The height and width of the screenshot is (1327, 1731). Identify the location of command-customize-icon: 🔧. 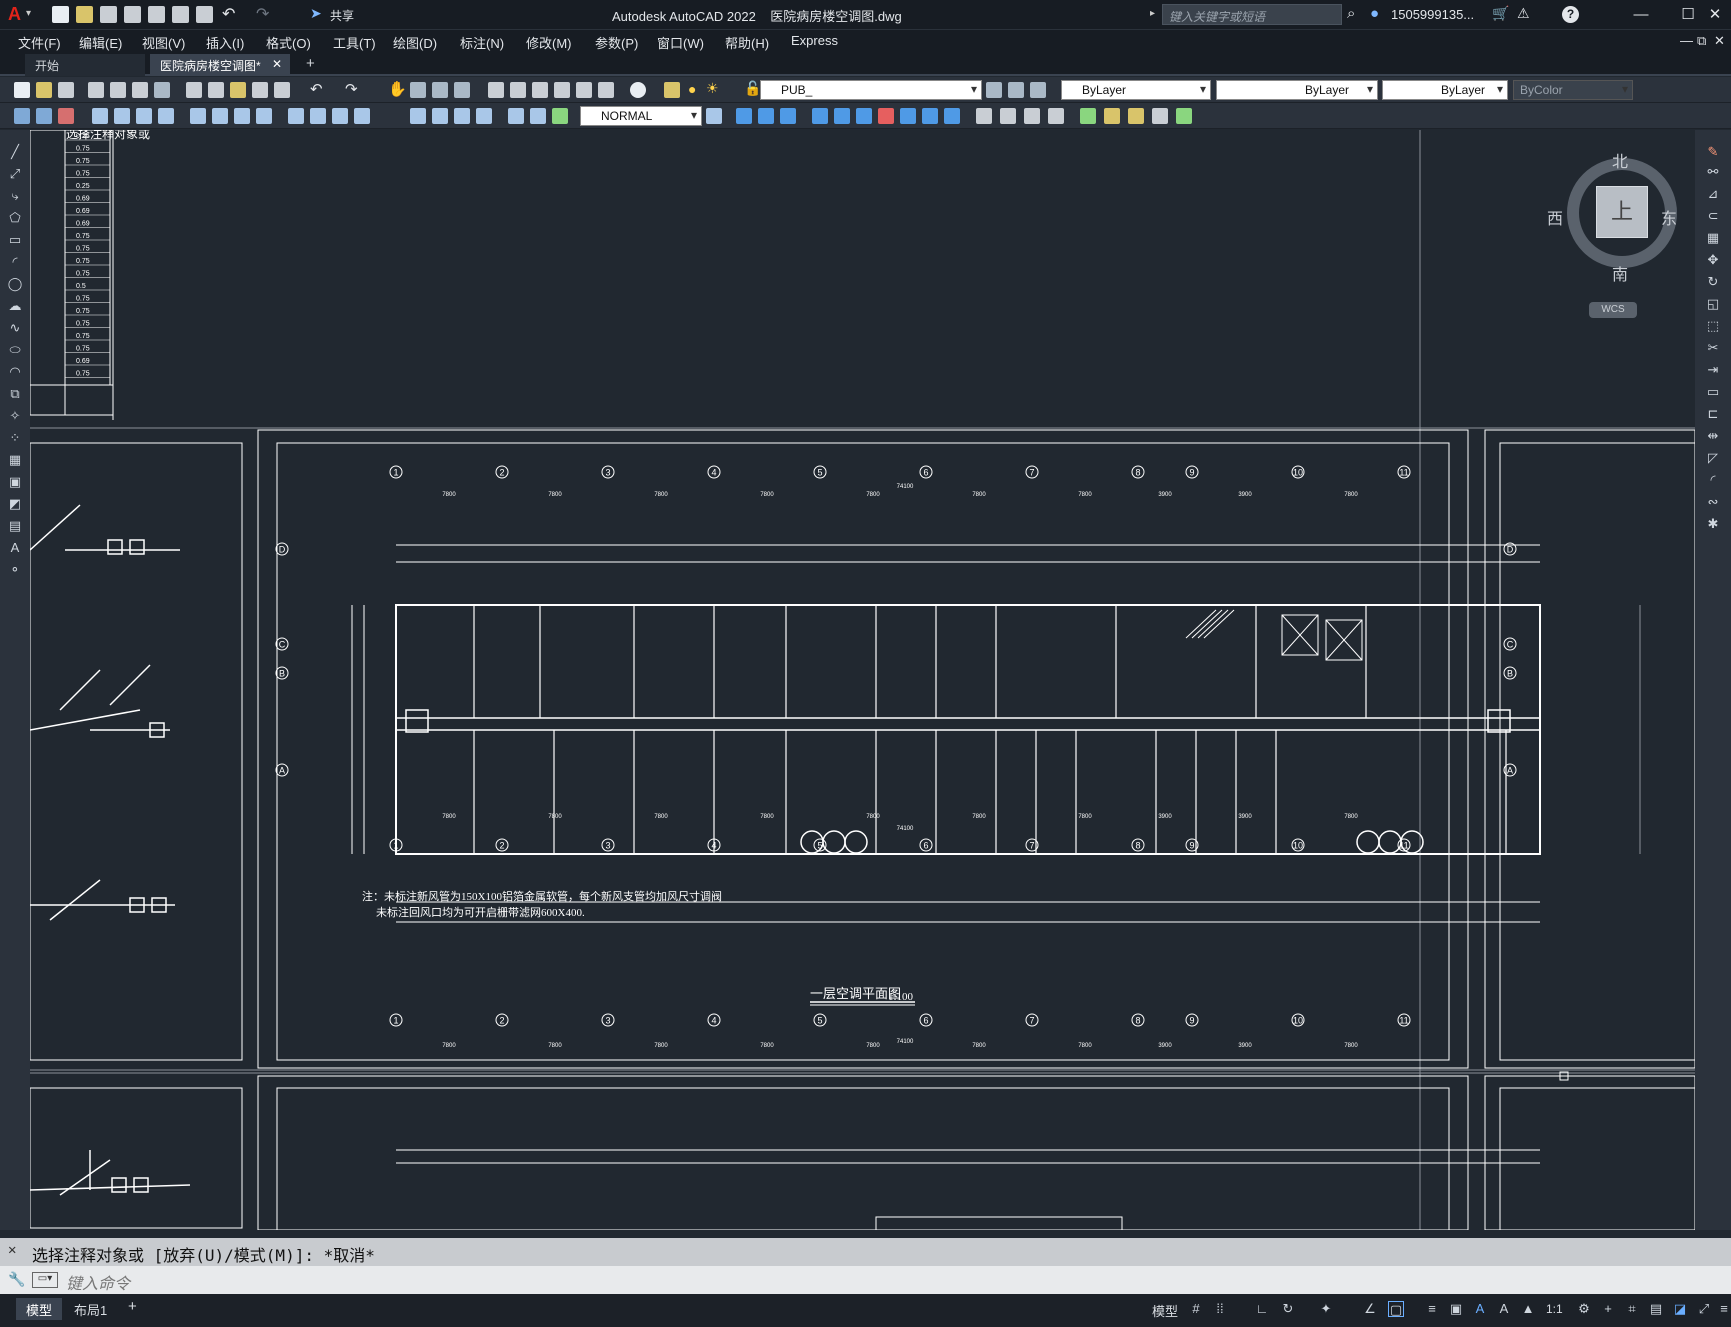
(16, 1279).